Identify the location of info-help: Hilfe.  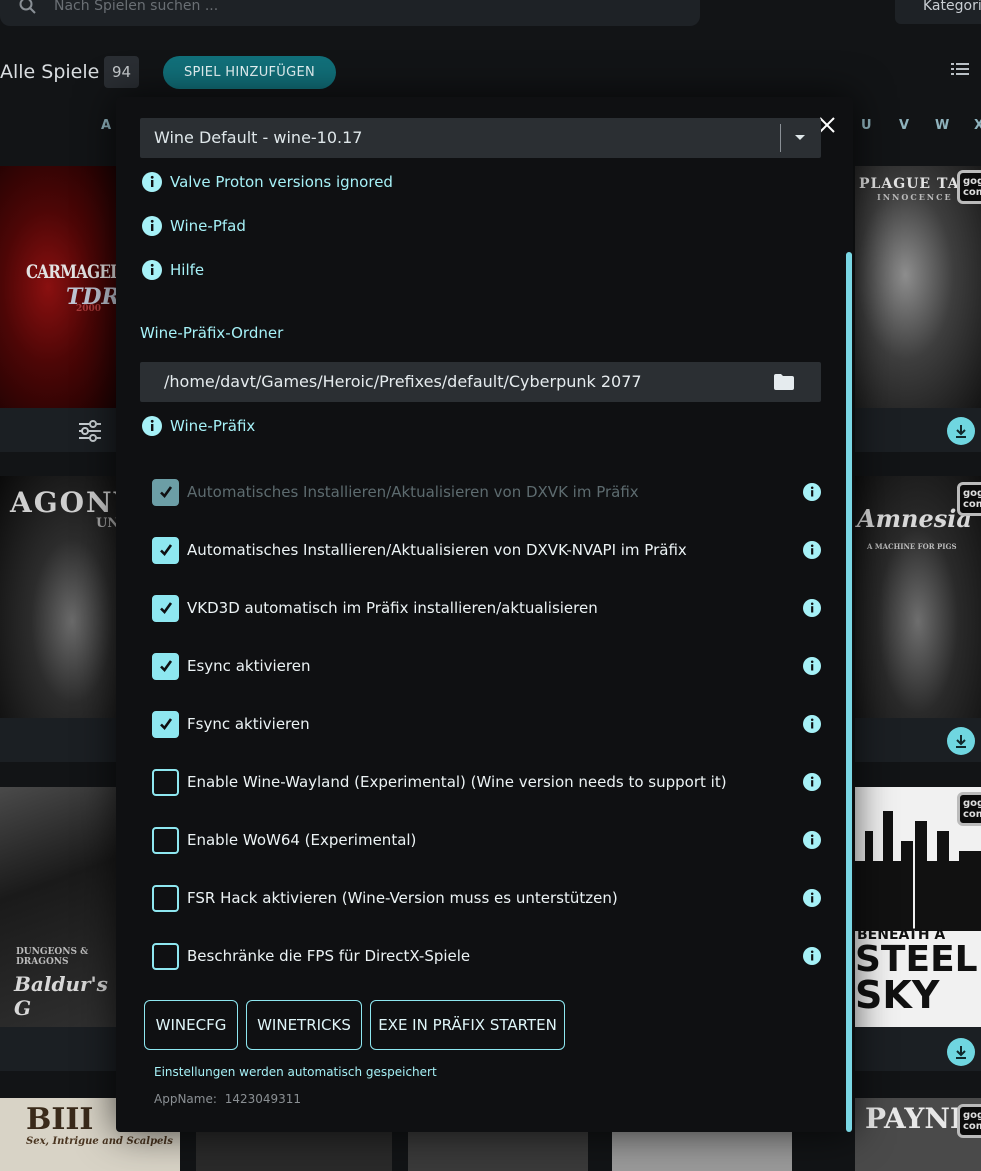
(173, 270).